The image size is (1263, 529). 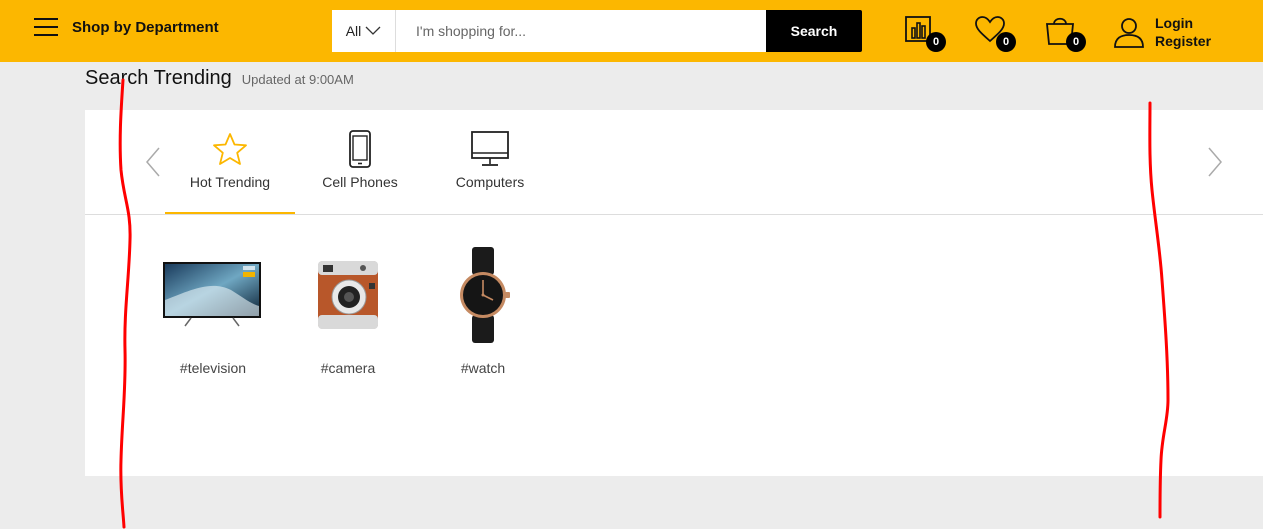 What do you see at coordinates (490, 182) in the screenshot?
I see `tab-label: Computers` at bounding box center [490, 182].